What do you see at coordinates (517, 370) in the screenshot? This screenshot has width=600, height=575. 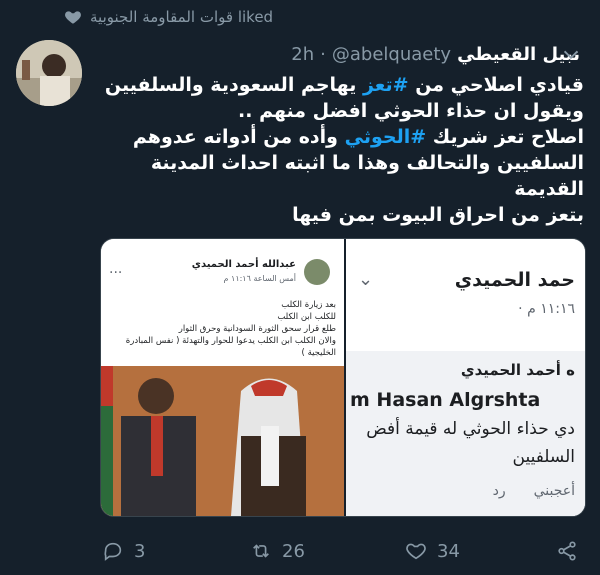 I see `comment-author: ه أحمد الحميدي` at bounding box center [517, 370].